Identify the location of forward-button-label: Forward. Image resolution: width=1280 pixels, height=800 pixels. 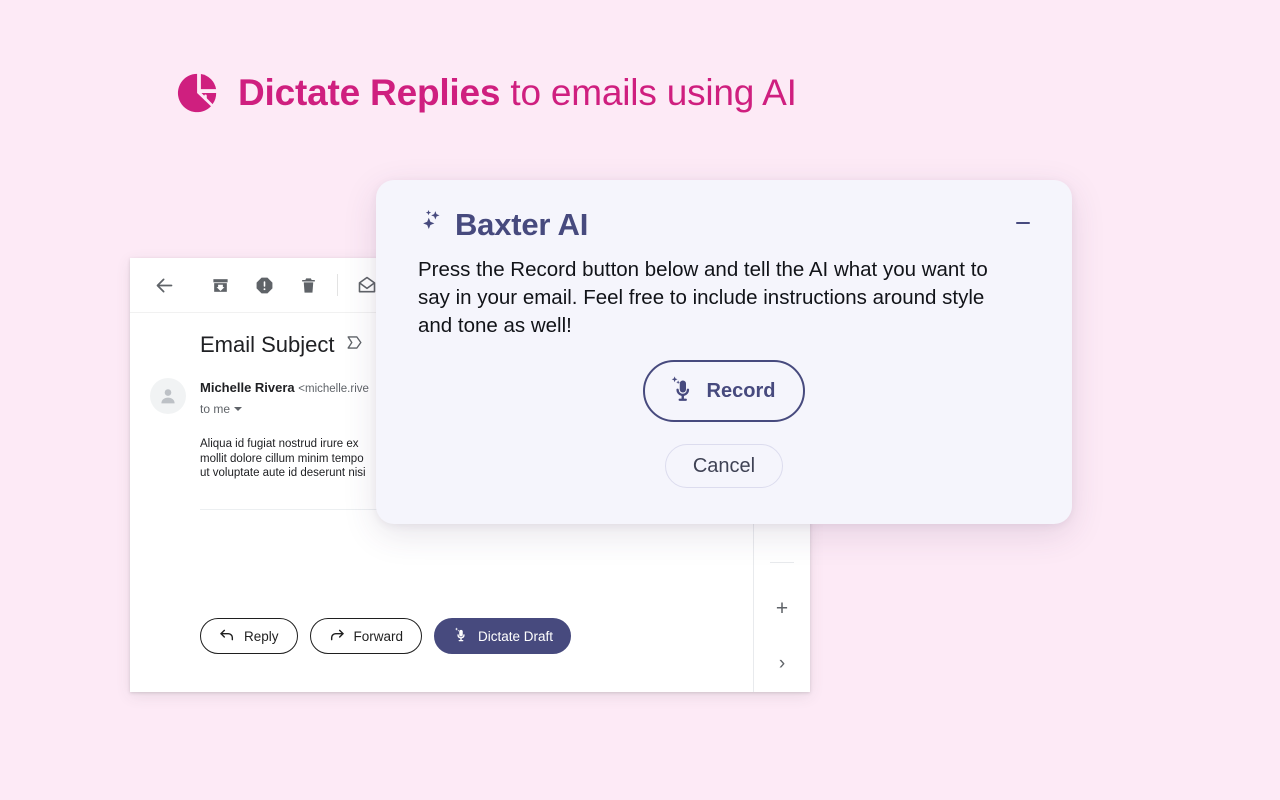
(378, 636).